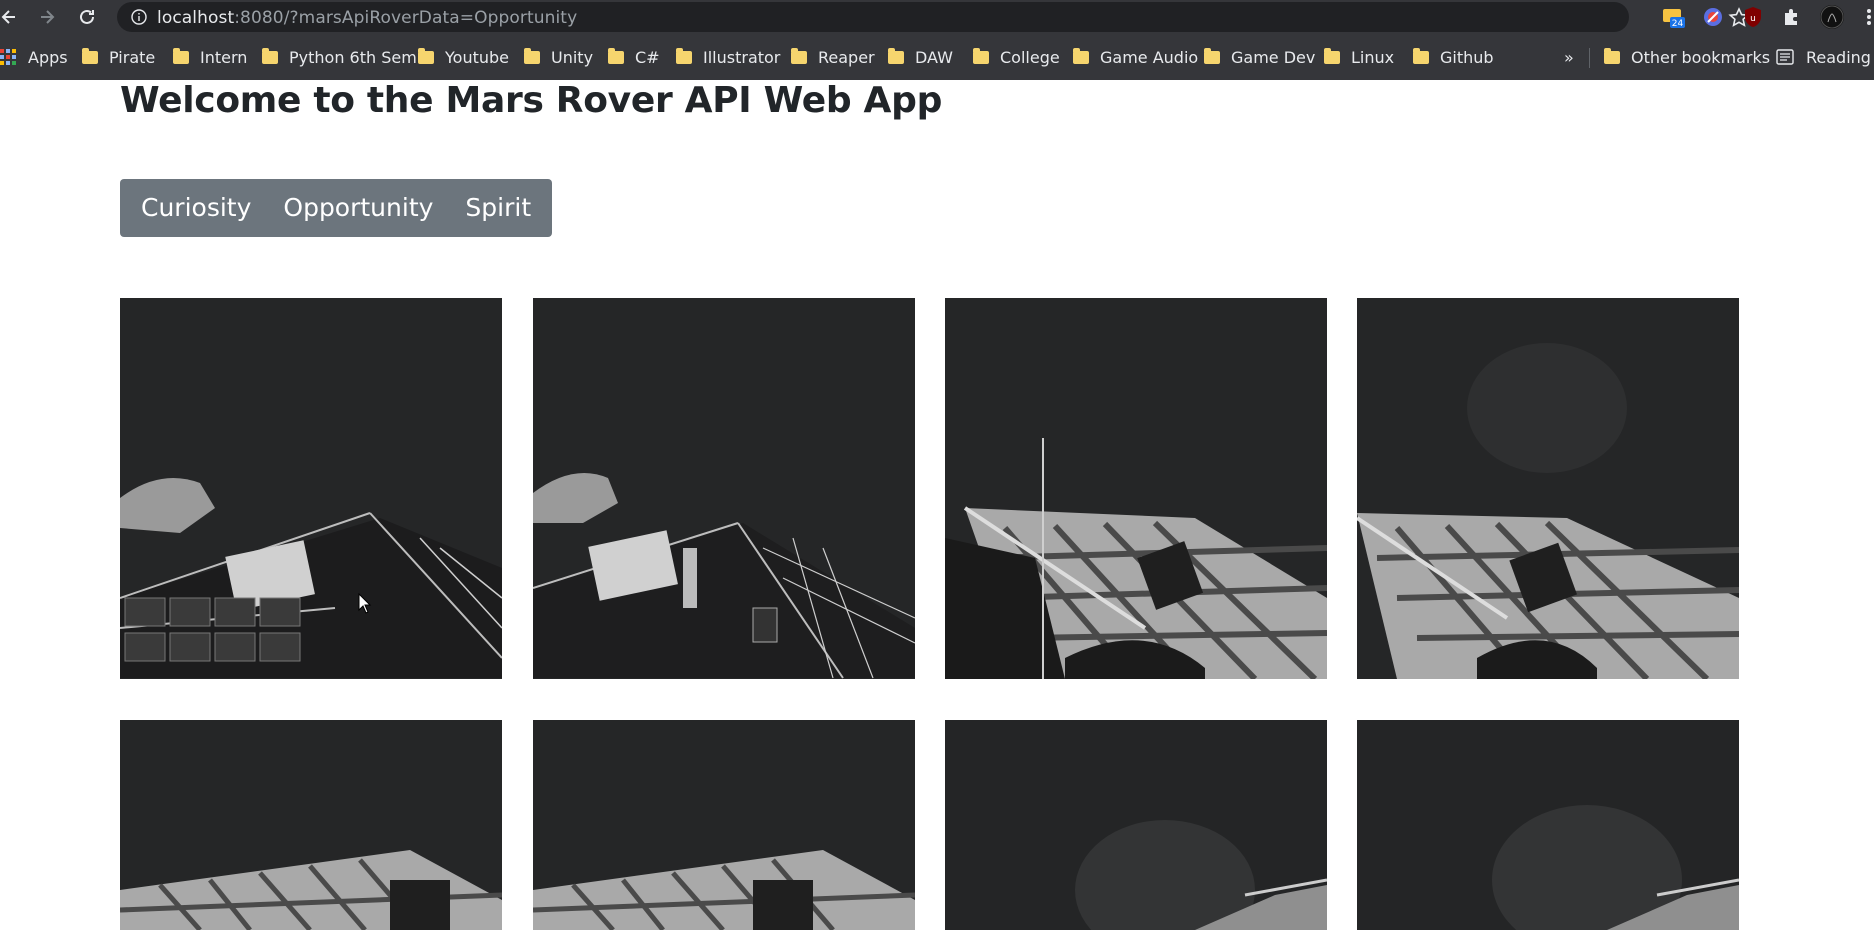 The image size is (1874, 930). Describe the element at coordinates (358, 208) in the screenshot. I see `opportunity-button: Opportunity` at that location.